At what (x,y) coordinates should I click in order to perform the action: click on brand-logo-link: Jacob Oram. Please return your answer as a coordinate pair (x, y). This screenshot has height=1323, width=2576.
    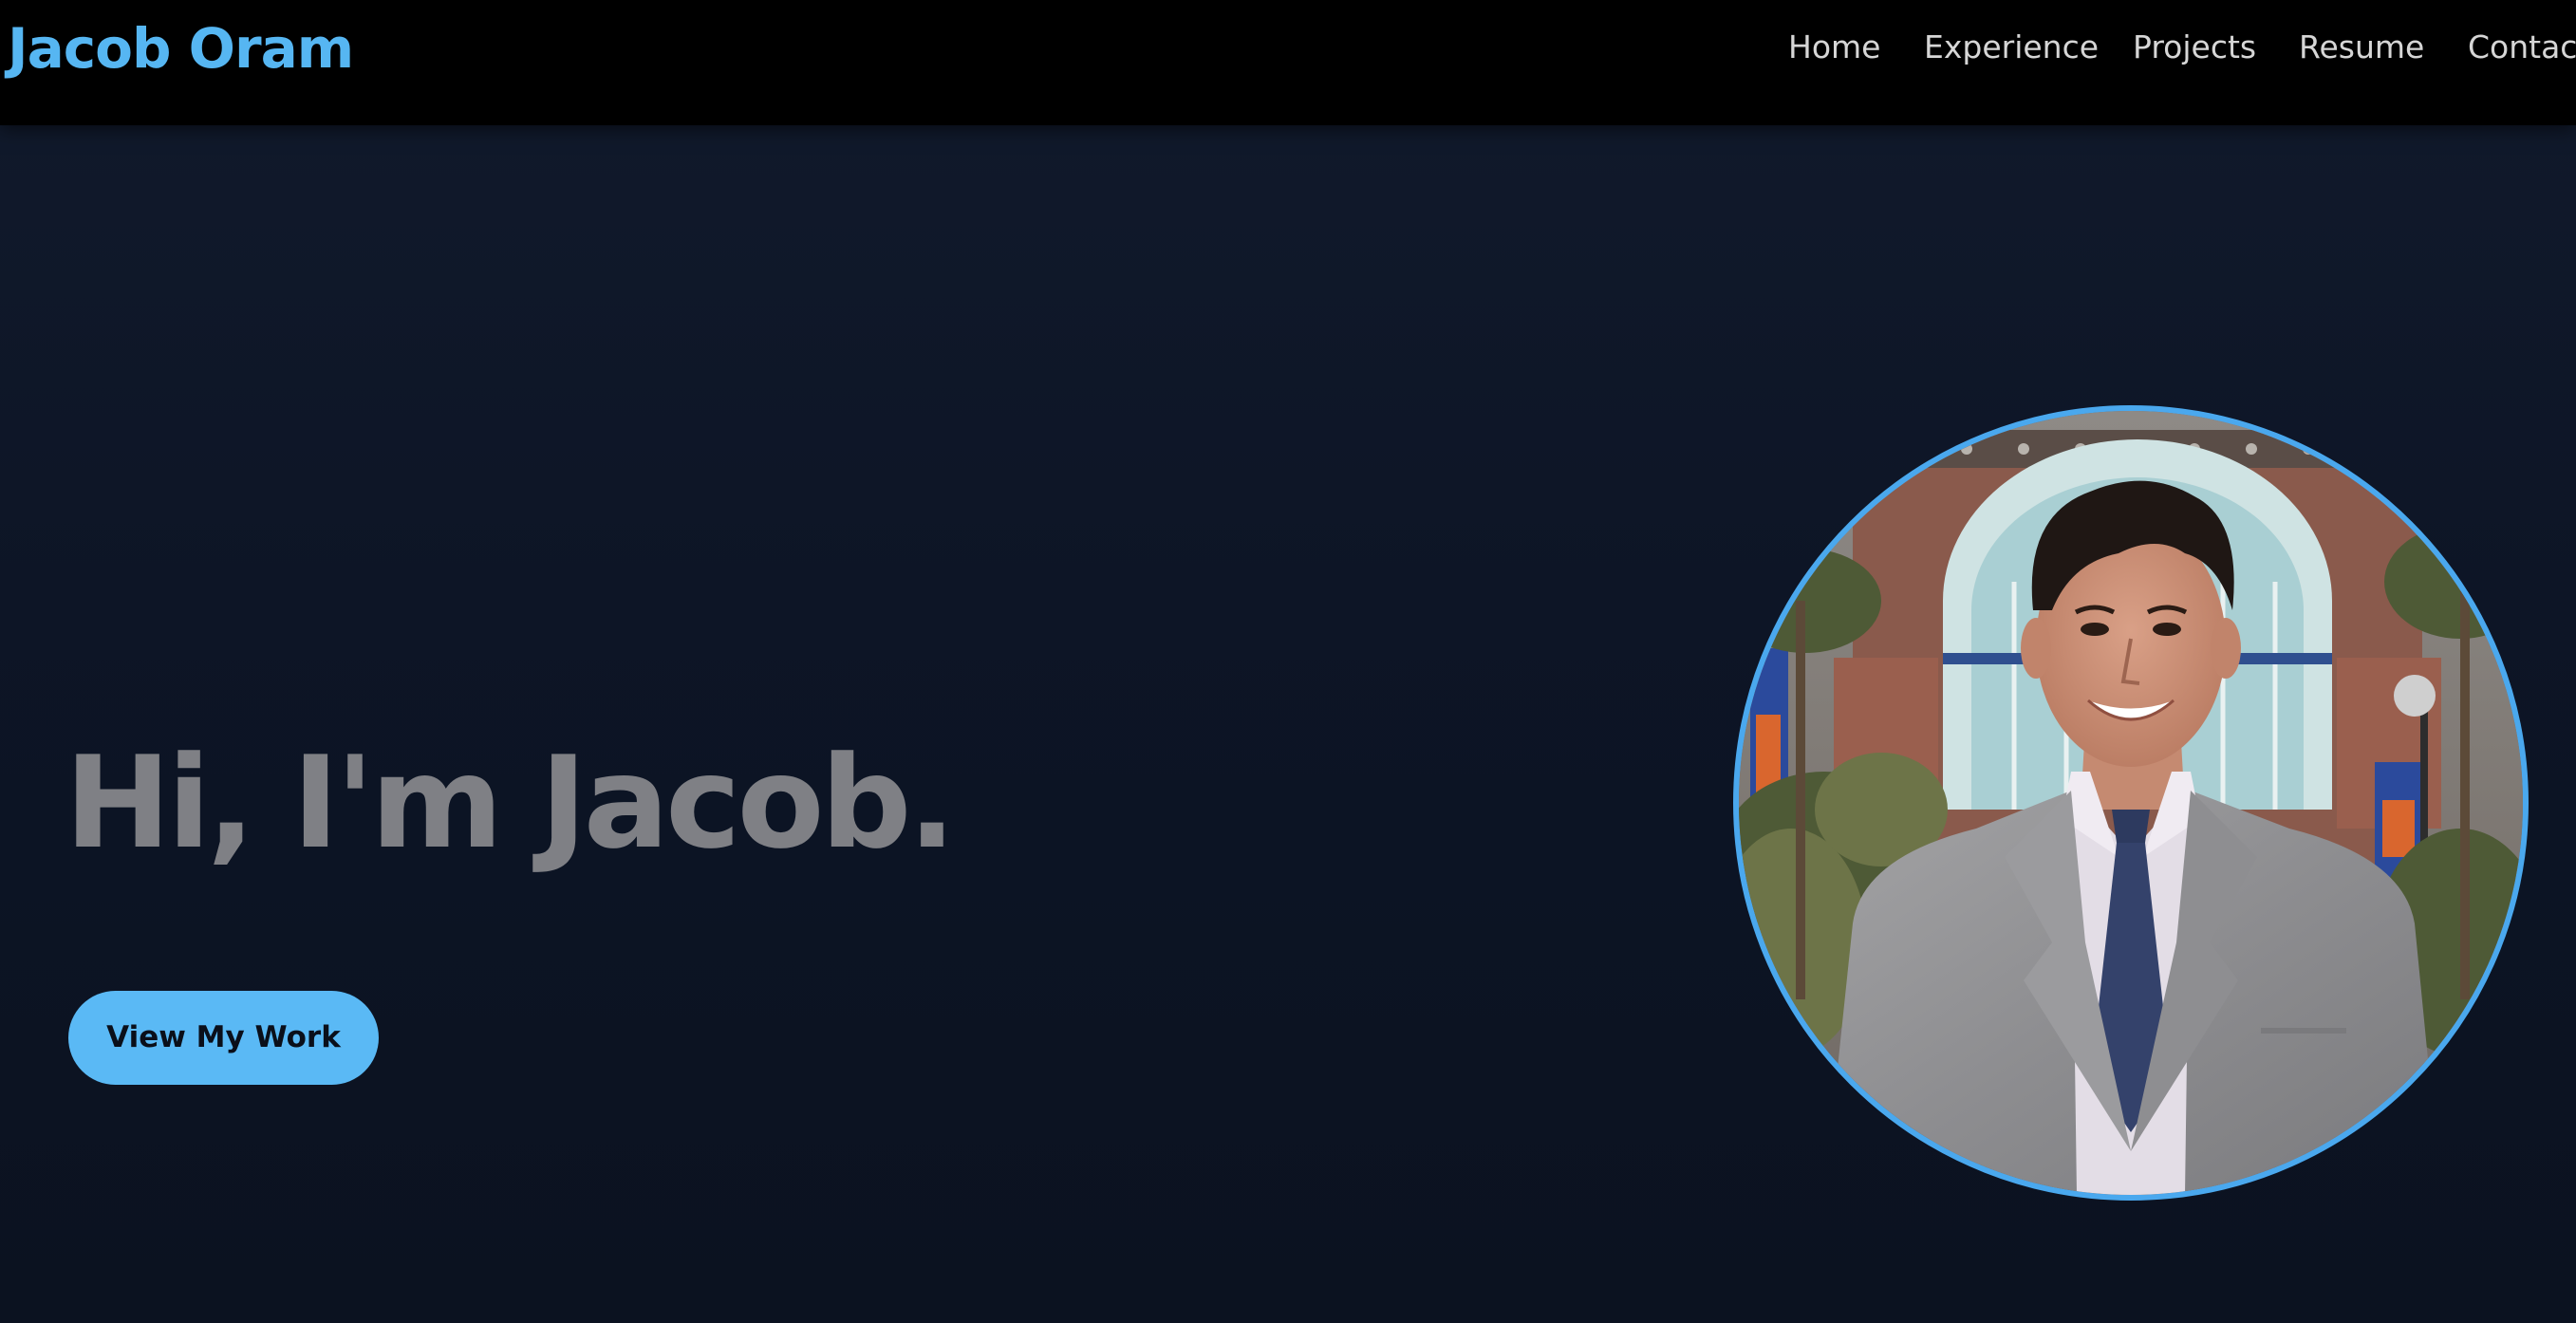
    Looking at the image, I should click on (181, 49).